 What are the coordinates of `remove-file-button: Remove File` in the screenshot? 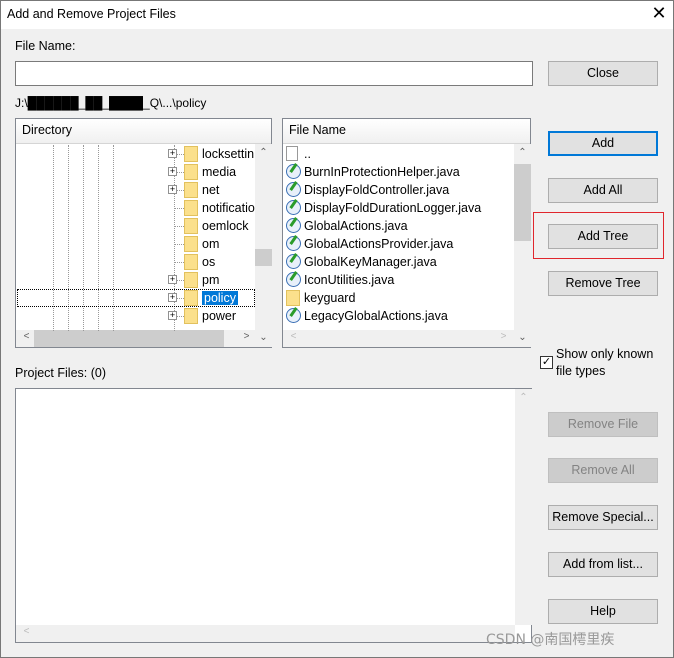 It's located at (603, 424).